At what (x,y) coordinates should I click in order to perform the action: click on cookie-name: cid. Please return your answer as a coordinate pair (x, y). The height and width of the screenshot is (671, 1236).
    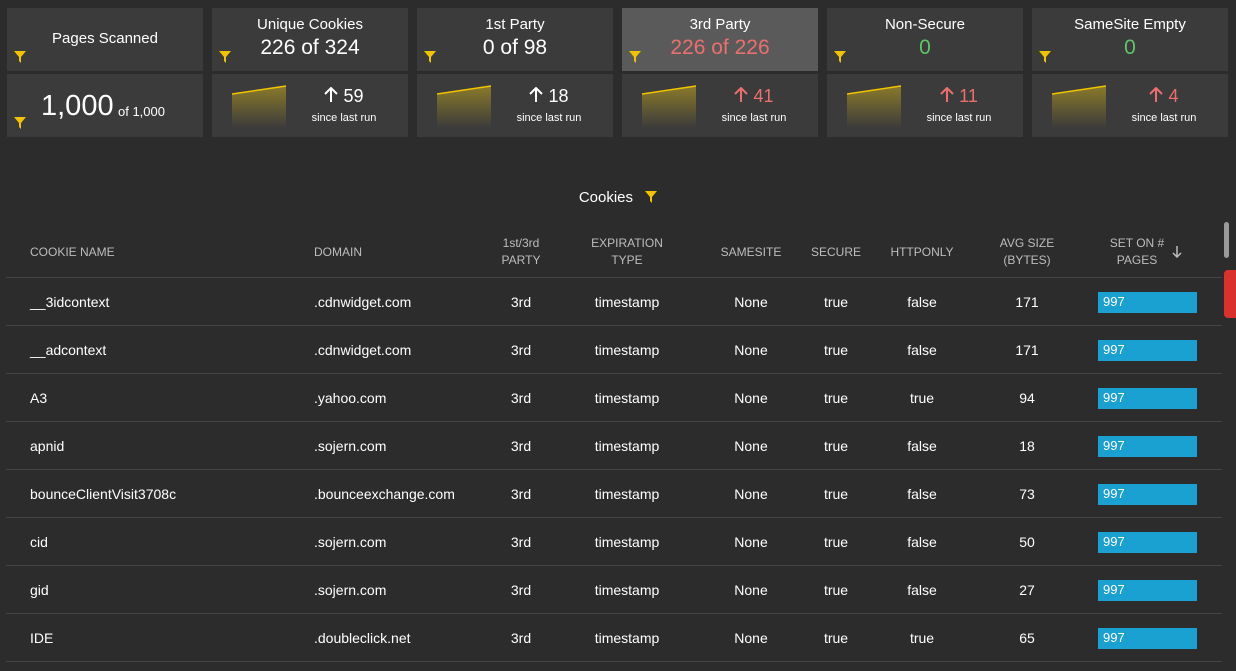
    Looking at the image, I should click on (39, 542).